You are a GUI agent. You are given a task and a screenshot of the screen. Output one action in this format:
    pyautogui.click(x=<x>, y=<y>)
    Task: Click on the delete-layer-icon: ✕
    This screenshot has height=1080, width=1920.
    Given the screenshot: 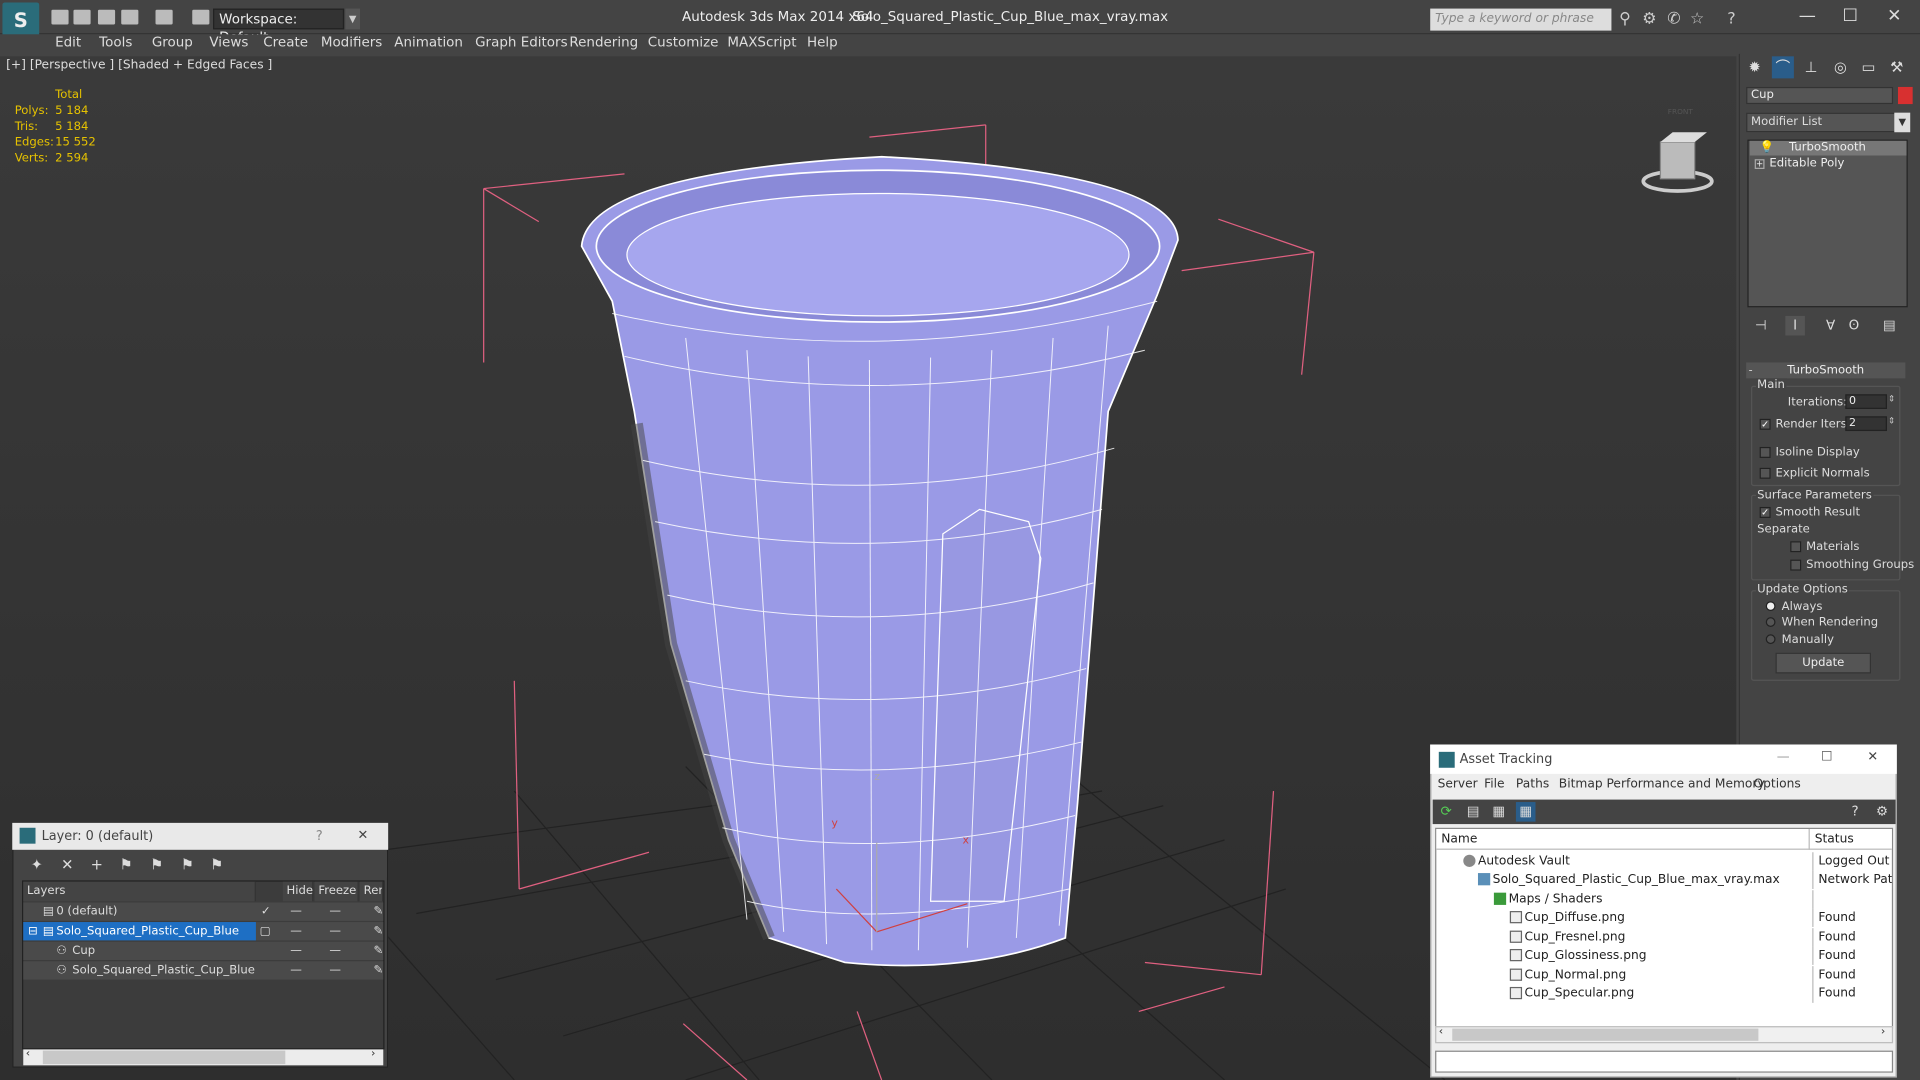 What is the action you would take?
    pyautogui.click(x=68, y=865)
    